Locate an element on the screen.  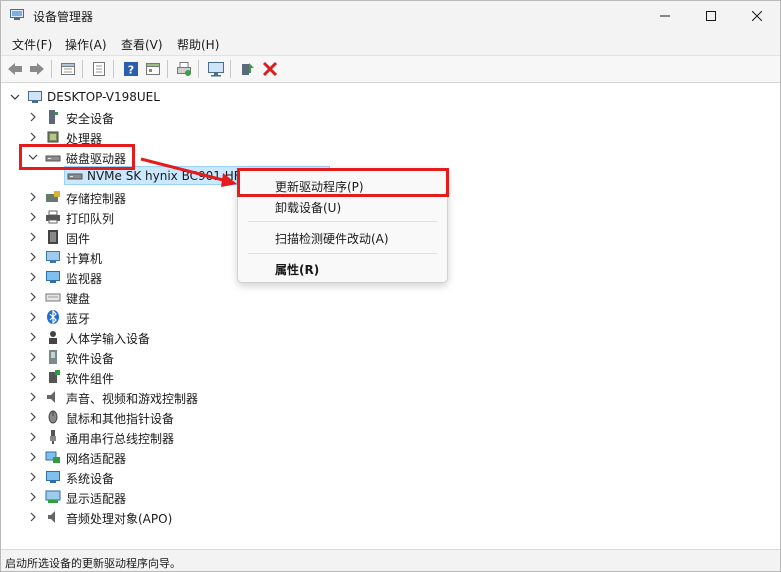
back-button is located at coordinates (15, 69).